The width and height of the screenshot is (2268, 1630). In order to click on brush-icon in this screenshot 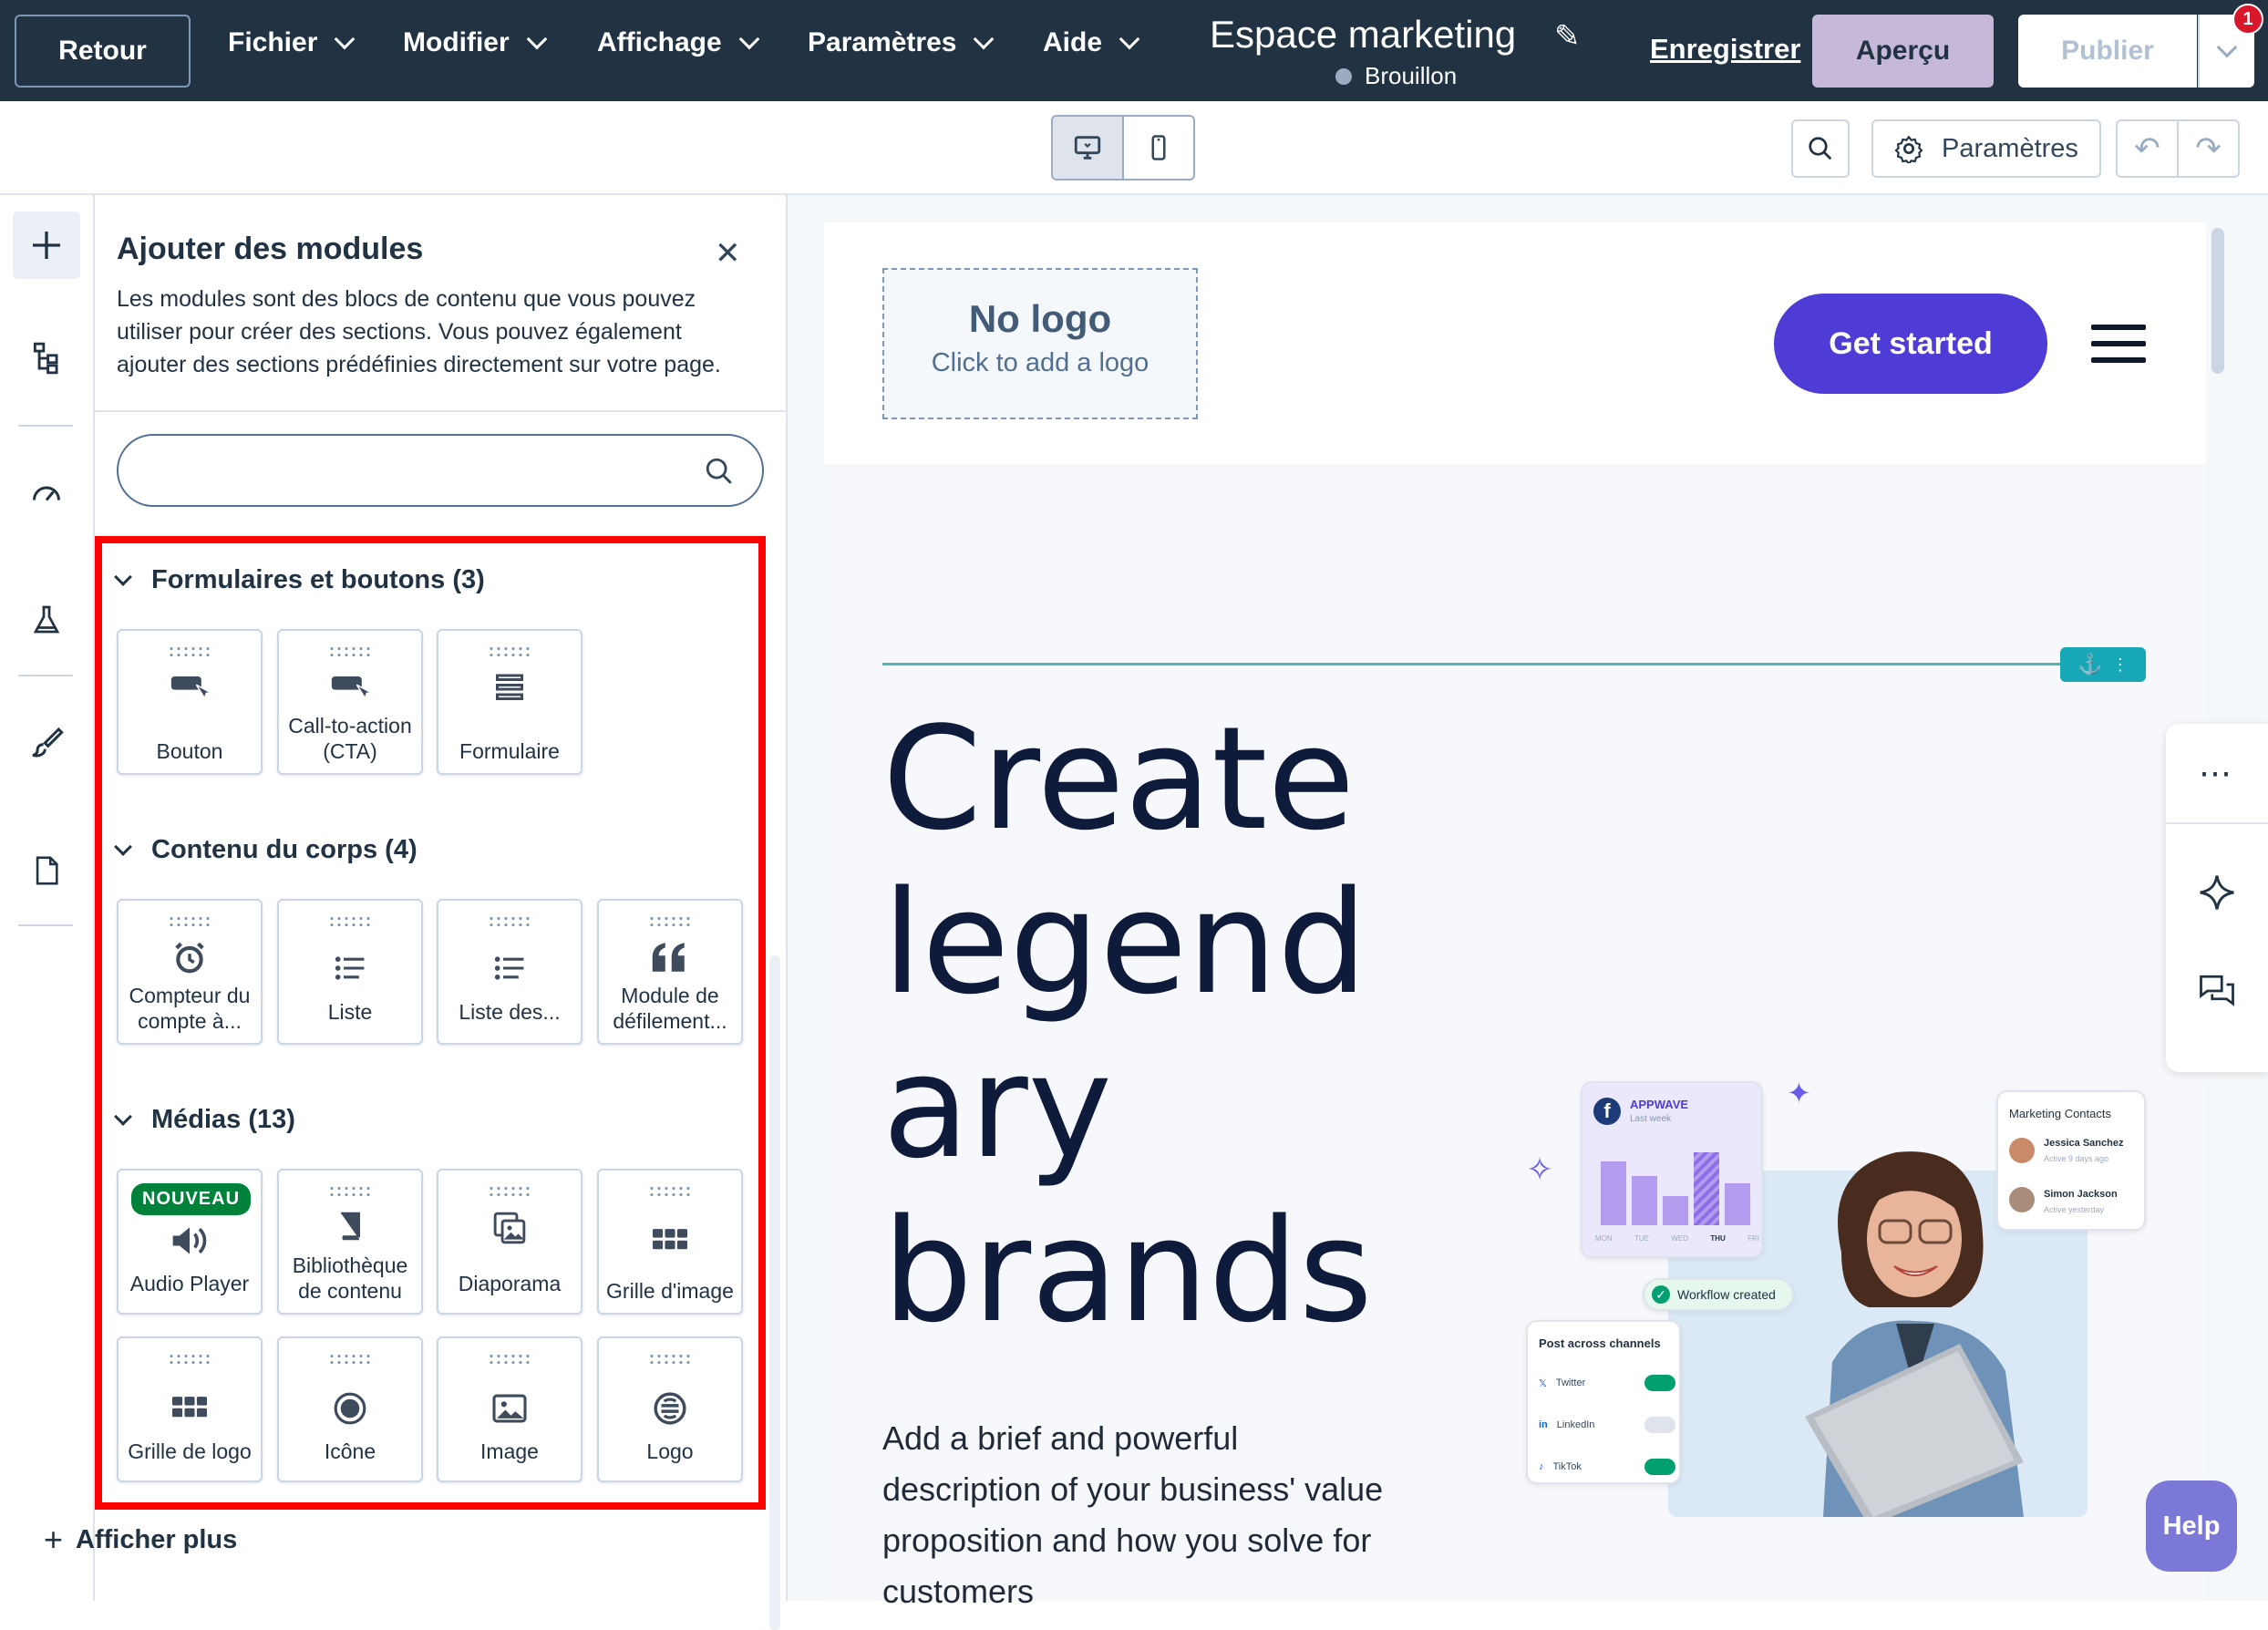, I will do `click(48, 743)`.